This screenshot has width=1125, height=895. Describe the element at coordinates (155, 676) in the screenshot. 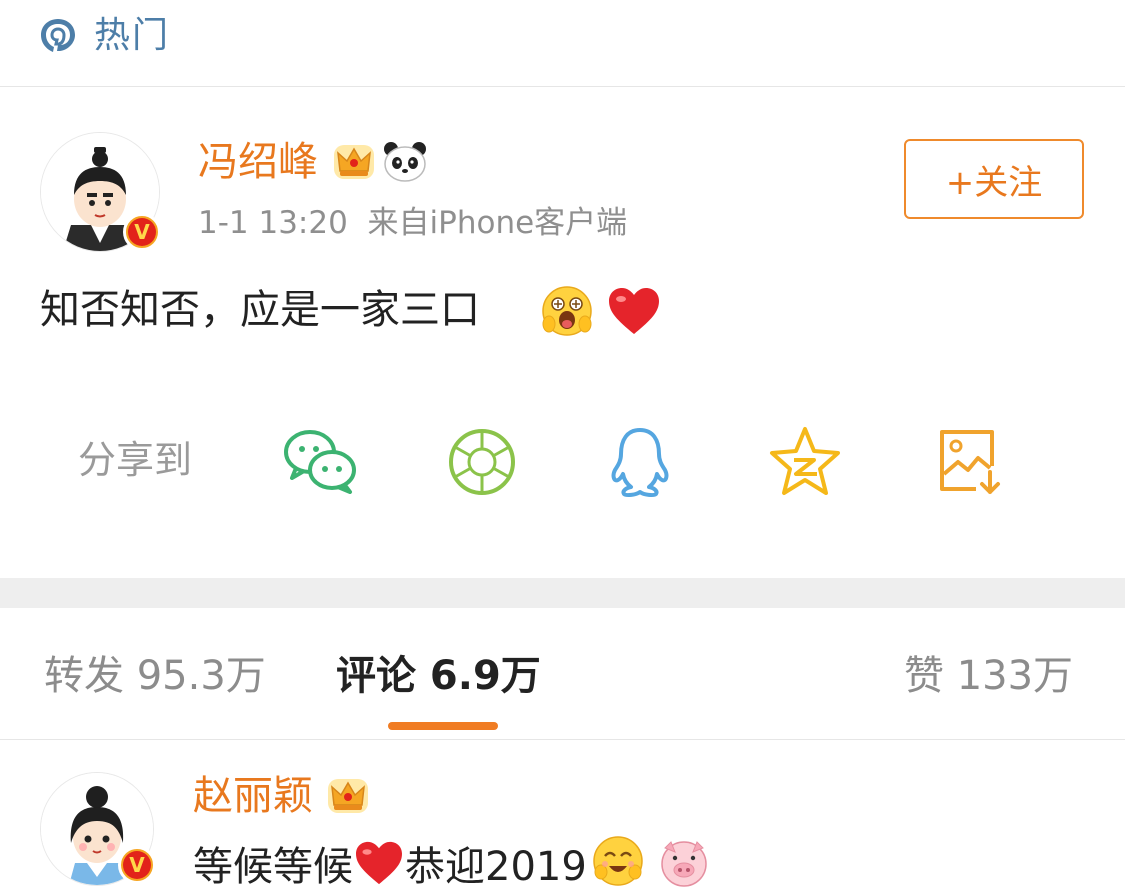

I see `tab-repost: 转发 95.3万` at that location.